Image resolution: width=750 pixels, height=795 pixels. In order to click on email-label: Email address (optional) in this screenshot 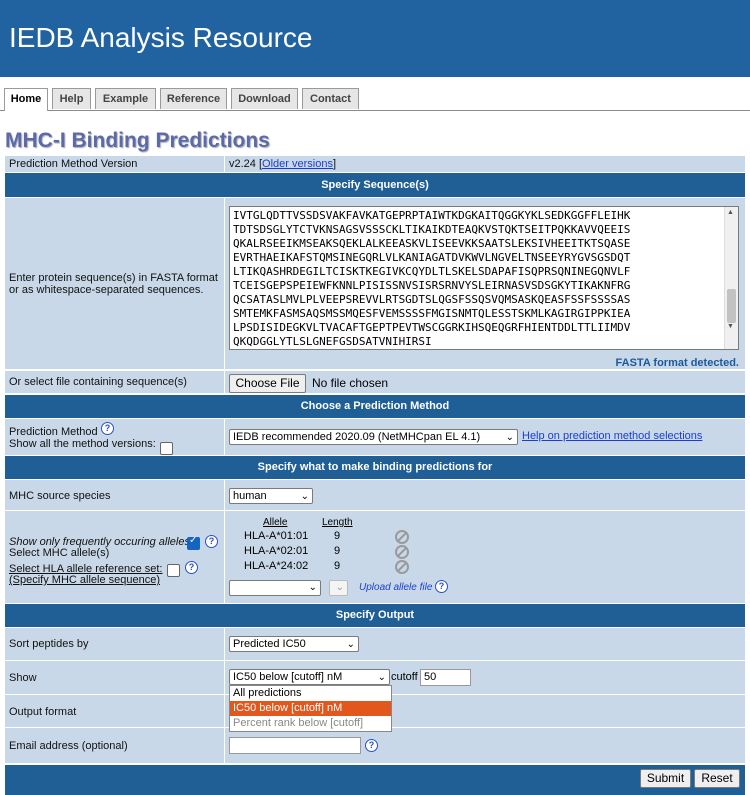, I will do `click(68, 746)`.